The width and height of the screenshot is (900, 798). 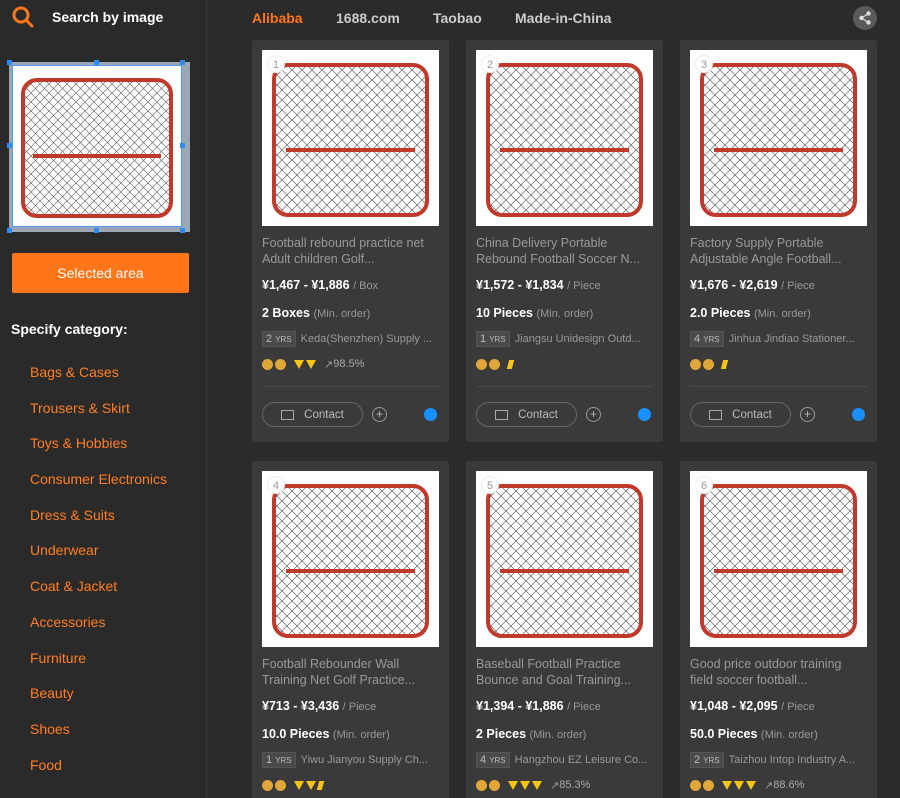 I want to click on category-item: Toys & Hobbies, so click(x=98, y=453).